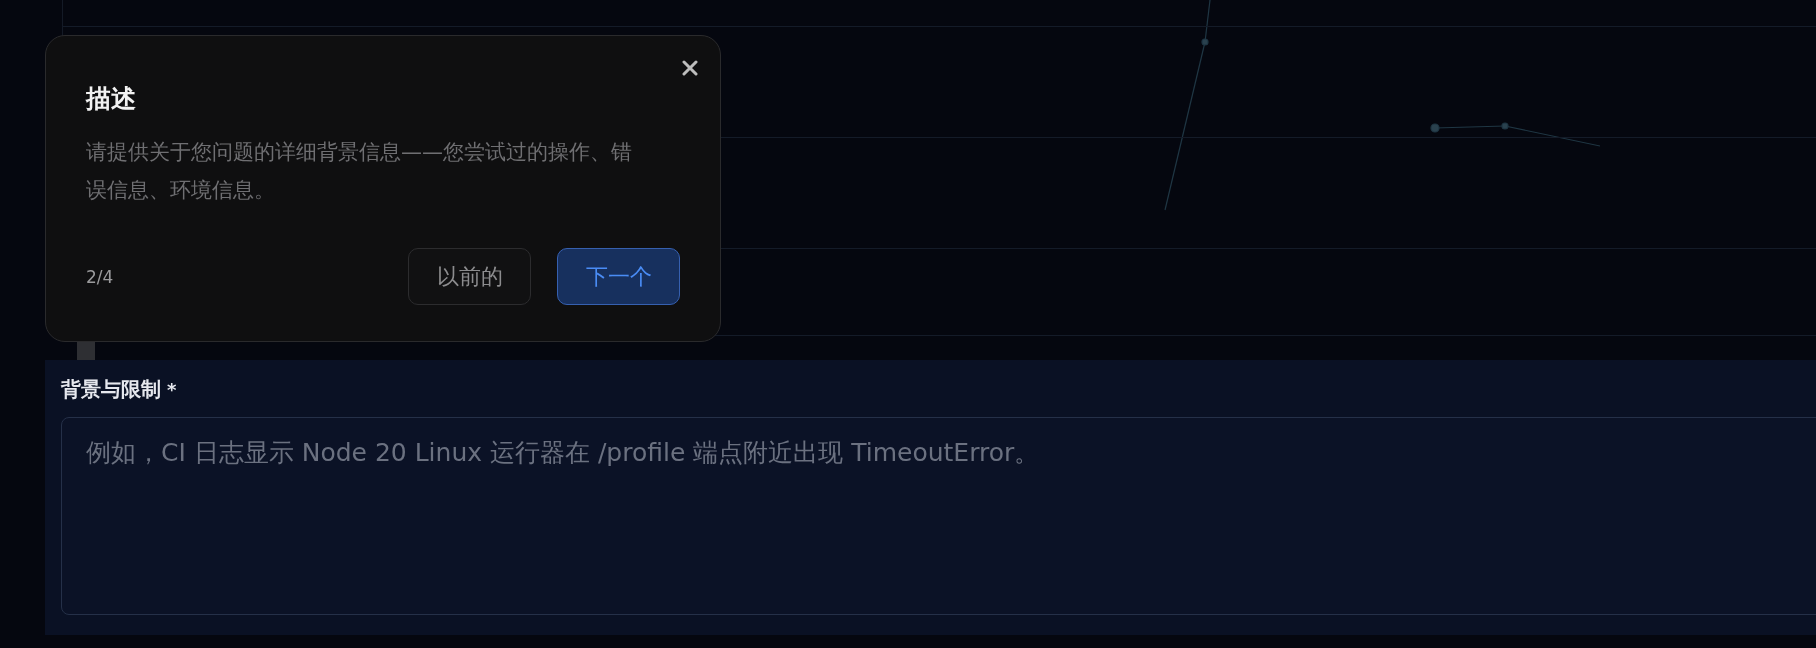 The height and width of the screenshot is (648, 1816). What do you see at coordinates (469, 276) in the screenshot?
I see `previous-button: 以前的` at bounding box center [469, 276].